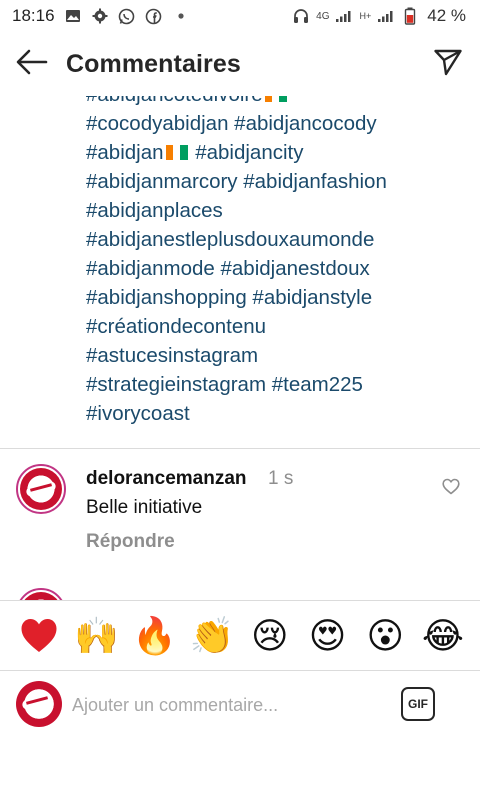 This screenshot has height=800, width=480. What do you see at coordinates (385, 636) in the screenshot?
I see `emoji-surprised-face: 😮` at bounding box center [385, 636].